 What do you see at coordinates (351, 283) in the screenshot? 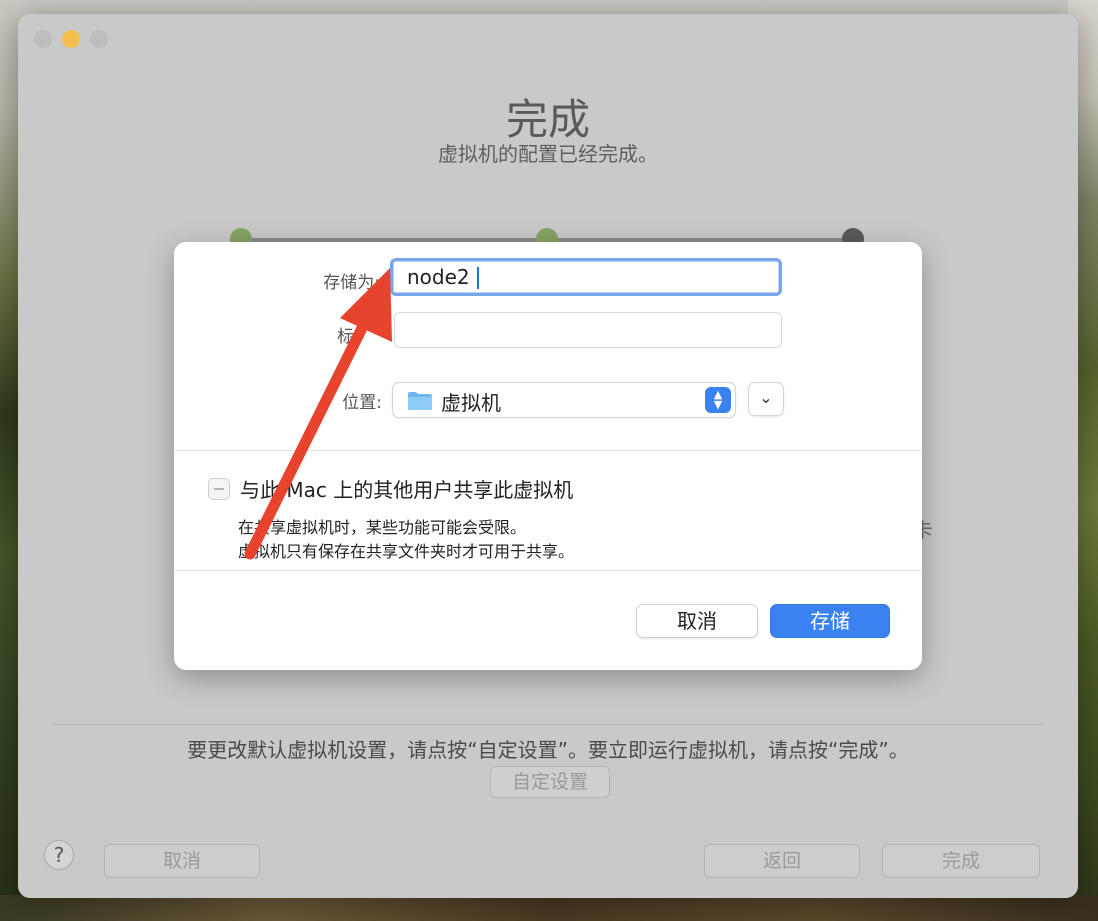
I see `save-as-label: 存储为:` at bounding box center [351, 283].